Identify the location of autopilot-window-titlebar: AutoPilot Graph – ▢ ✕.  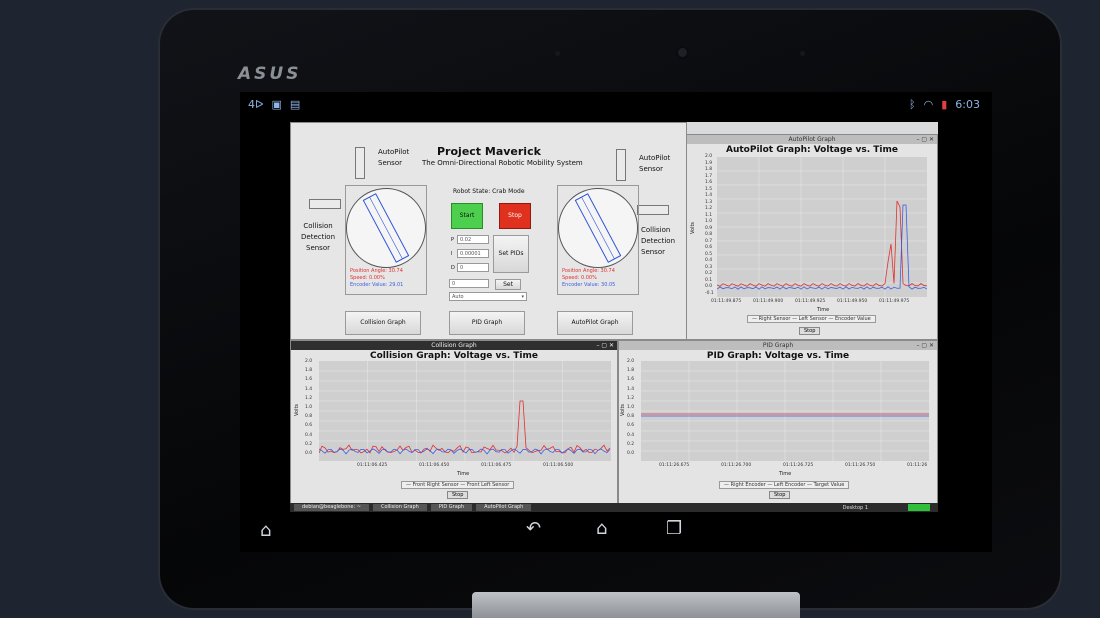
(812, 139).